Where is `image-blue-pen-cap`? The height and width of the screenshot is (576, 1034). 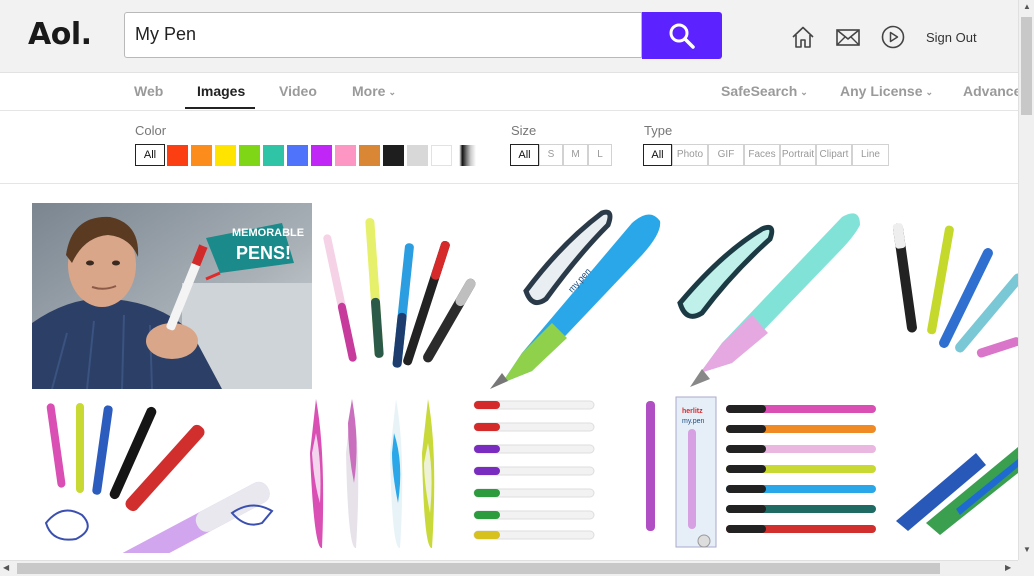
image-blue-pen-cap is located at coordinates (957, 491).